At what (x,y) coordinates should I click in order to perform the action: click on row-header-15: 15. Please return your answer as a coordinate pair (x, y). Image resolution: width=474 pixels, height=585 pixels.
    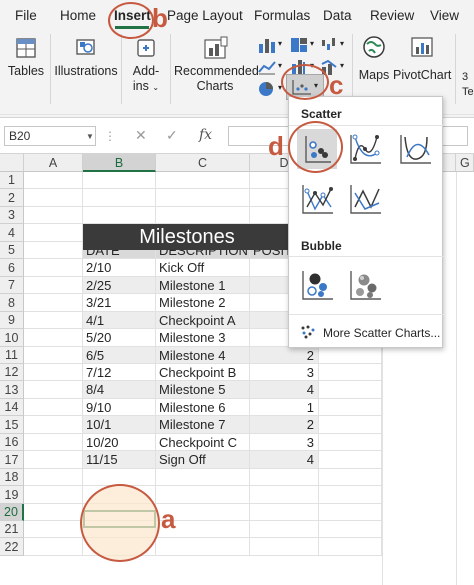
    Looking at the image, I should click on (12, 425).